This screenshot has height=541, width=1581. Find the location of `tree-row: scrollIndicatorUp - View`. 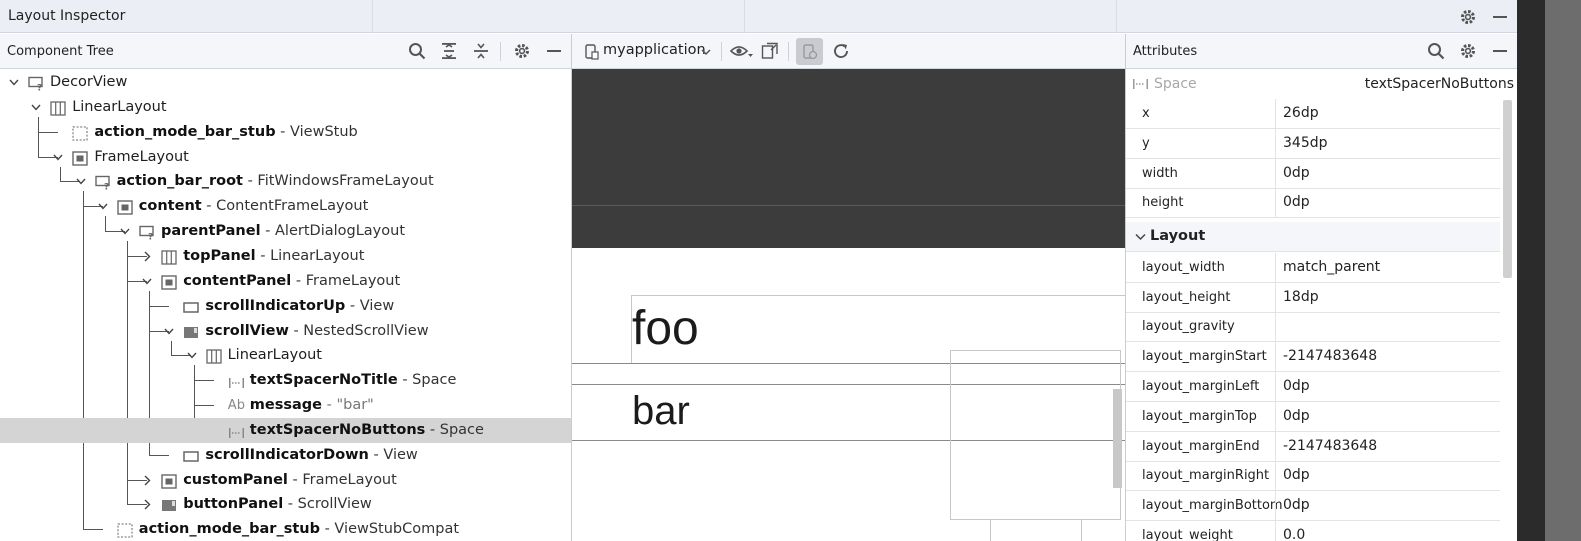

tree-row: scrollIndicatorUp - View is located at coordinates (285, 306).